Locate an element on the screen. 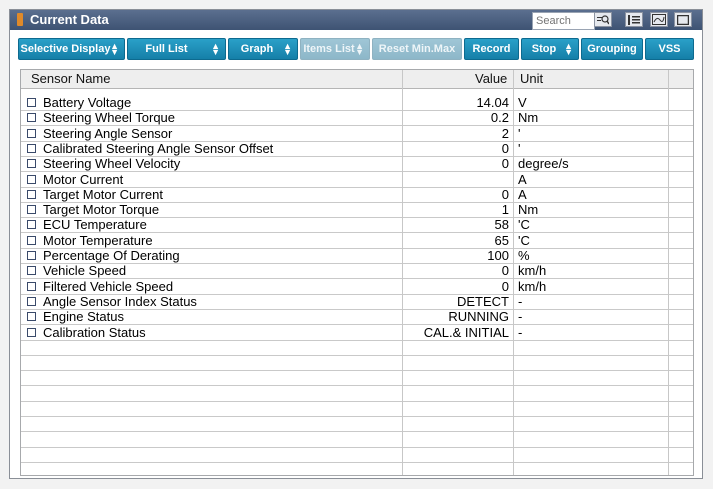  grouping-button: Grouping is located at coordinates (612, 49).